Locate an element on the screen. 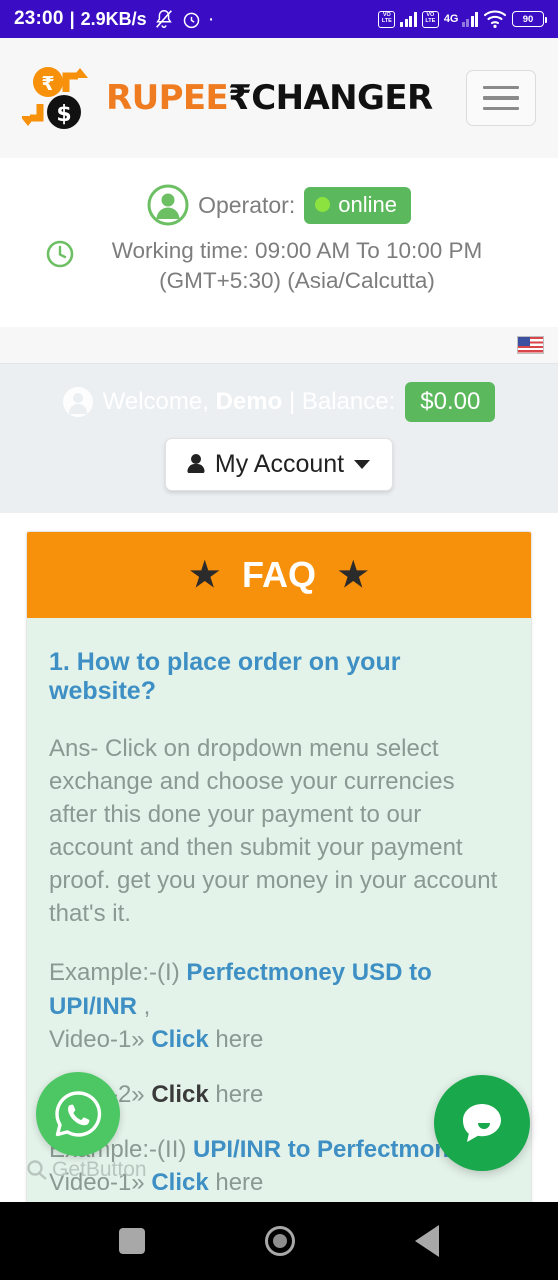 The width and height of the screenshot is (558, 1280). star-icon-left: ★ is located at coordinates (204, 574).